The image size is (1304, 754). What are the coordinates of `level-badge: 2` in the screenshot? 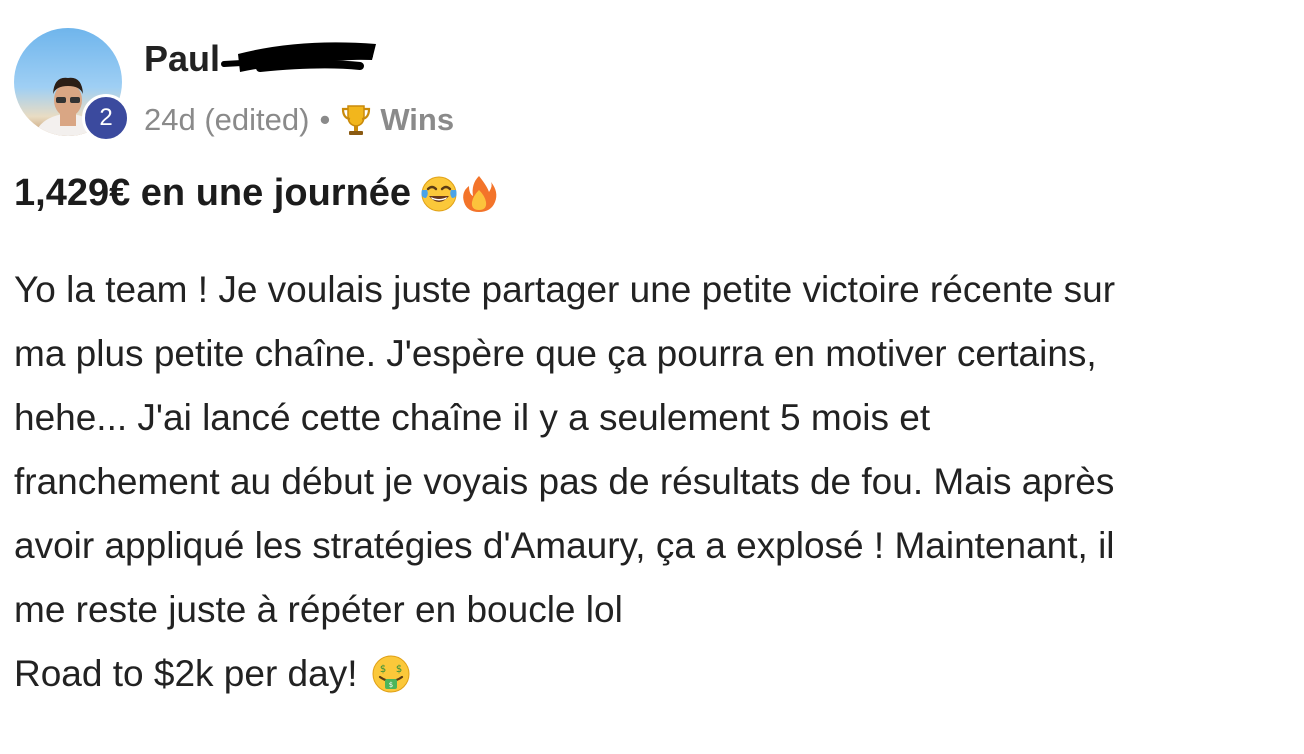 It's located at (106, 118).